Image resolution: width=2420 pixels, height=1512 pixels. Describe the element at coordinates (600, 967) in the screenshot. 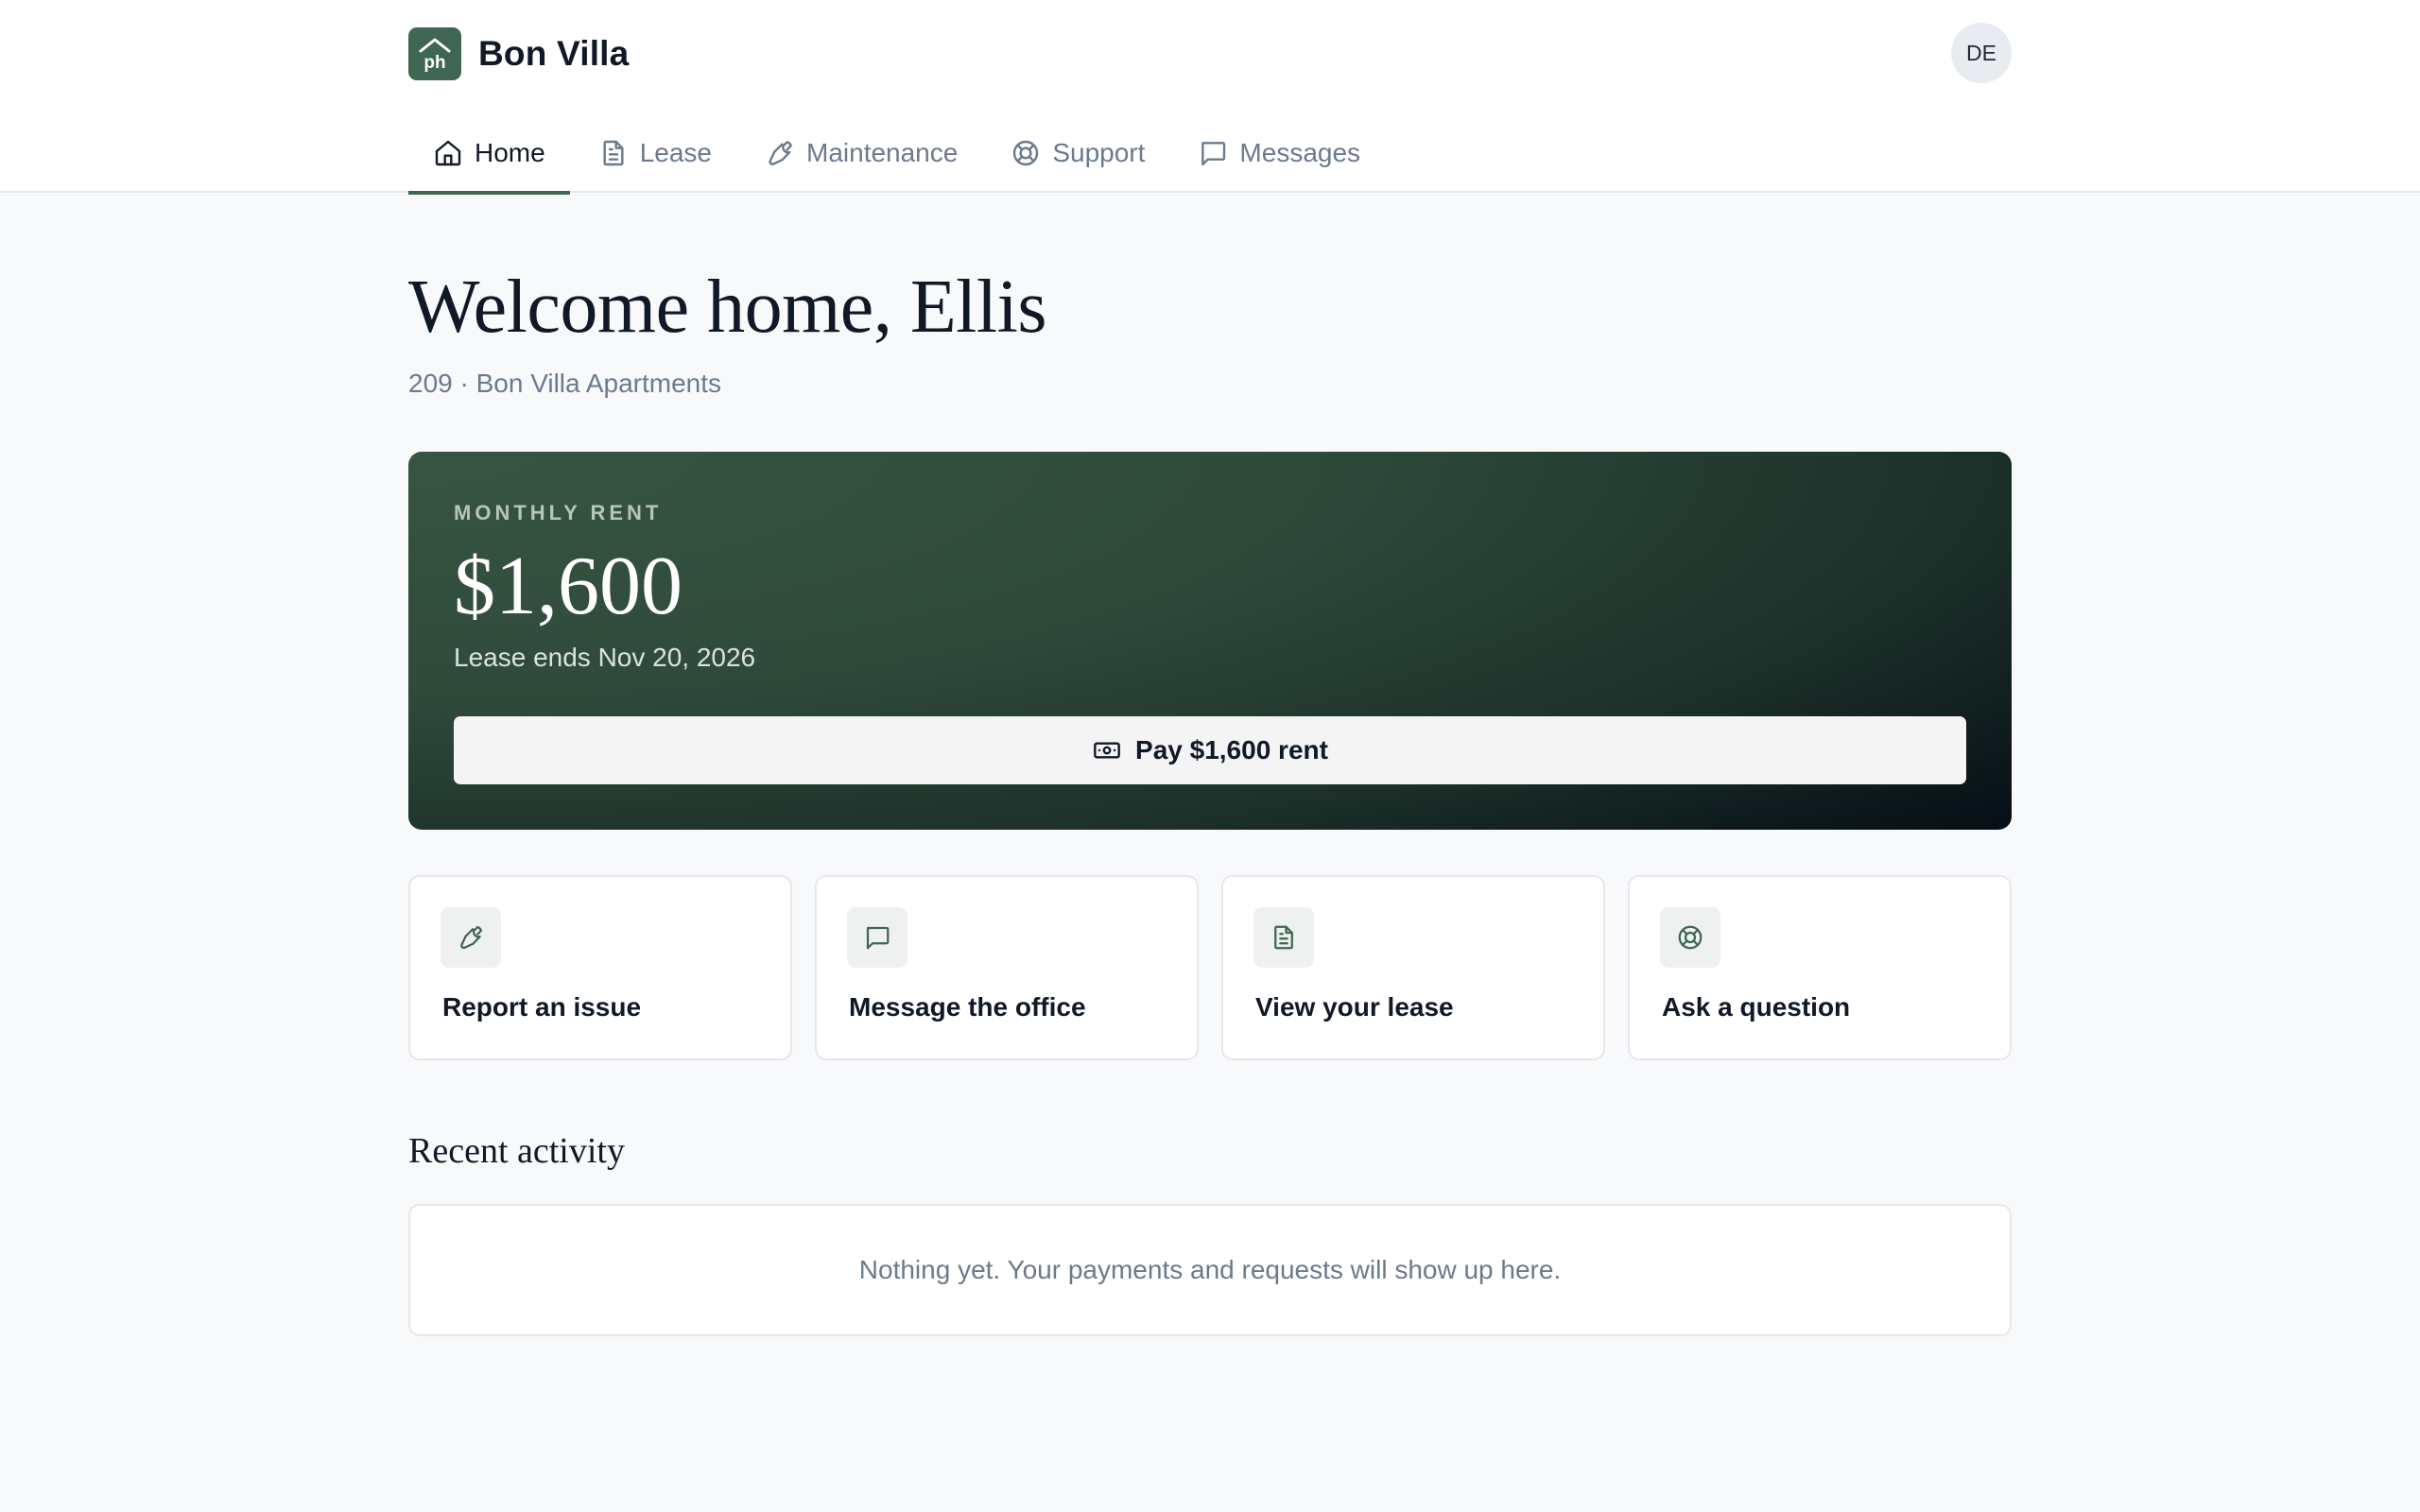

I see `report-issue-card: Report an issue` at that location.